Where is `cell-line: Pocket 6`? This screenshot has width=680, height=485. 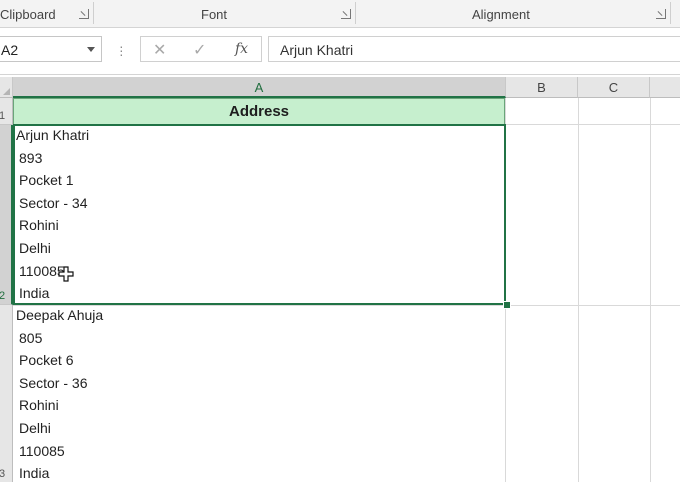
cell-line: Pocket 6 is located at coordinates (46, 360).